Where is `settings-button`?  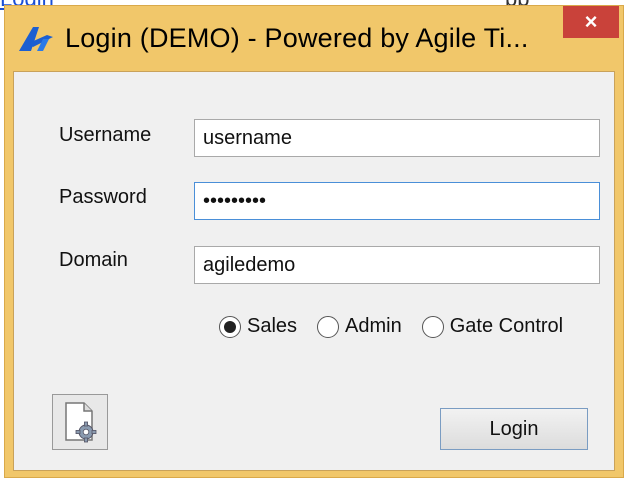 settings-button is located at coordinates (80, 422).